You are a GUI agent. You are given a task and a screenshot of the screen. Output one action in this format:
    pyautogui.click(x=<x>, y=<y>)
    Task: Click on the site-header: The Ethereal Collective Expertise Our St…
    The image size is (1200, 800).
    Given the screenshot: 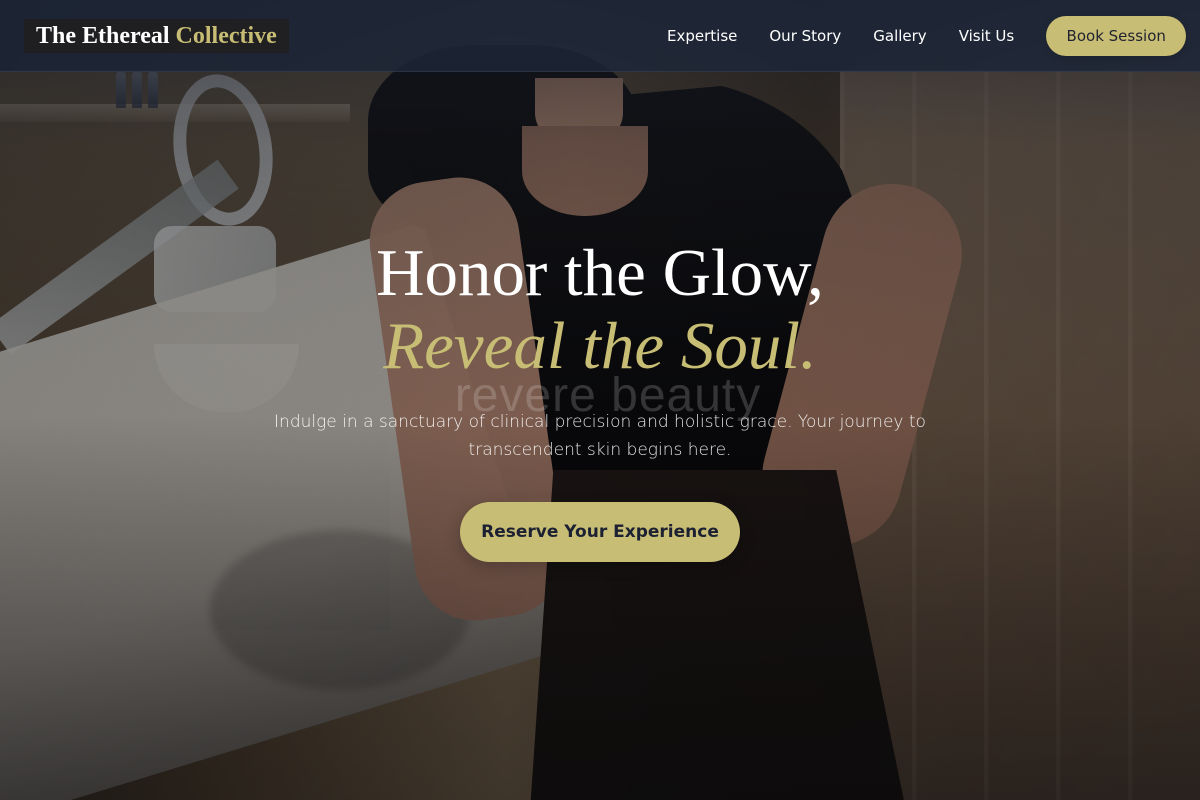 What is the action you would take?
    pyautogui.click(x=600, y=36)
    